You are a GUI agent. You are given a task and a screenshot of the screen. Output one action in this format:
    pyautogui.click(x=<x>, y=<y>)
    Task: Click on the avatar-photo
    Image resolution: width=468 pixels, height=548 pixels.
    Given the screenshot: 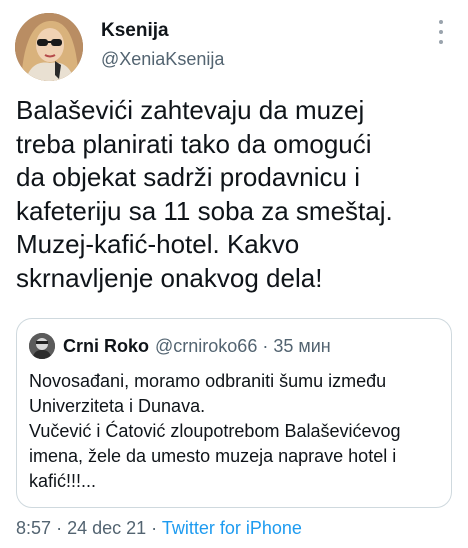 What is the action you would take?
    pyautogui.click(x=49, y=47)
    